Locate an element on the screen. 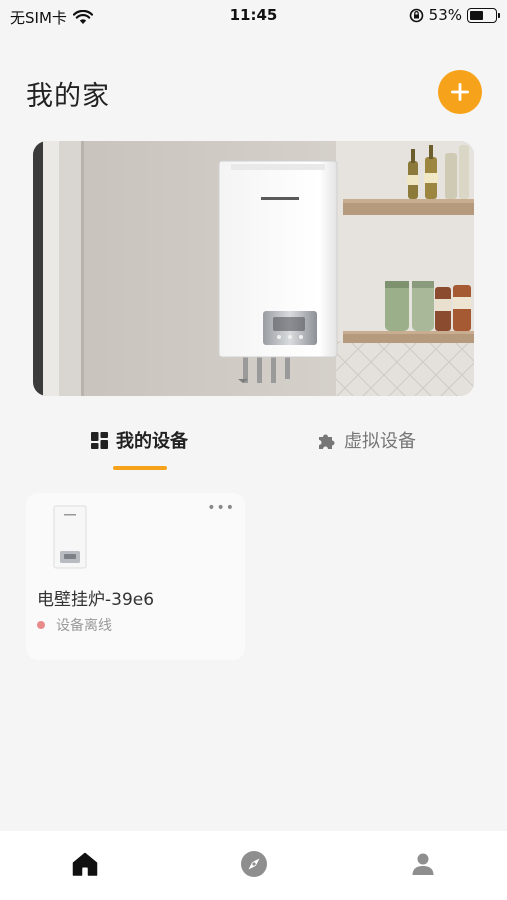 The image size is (507, 900). orientation-lock-icon is located at coordinates (416, 15).